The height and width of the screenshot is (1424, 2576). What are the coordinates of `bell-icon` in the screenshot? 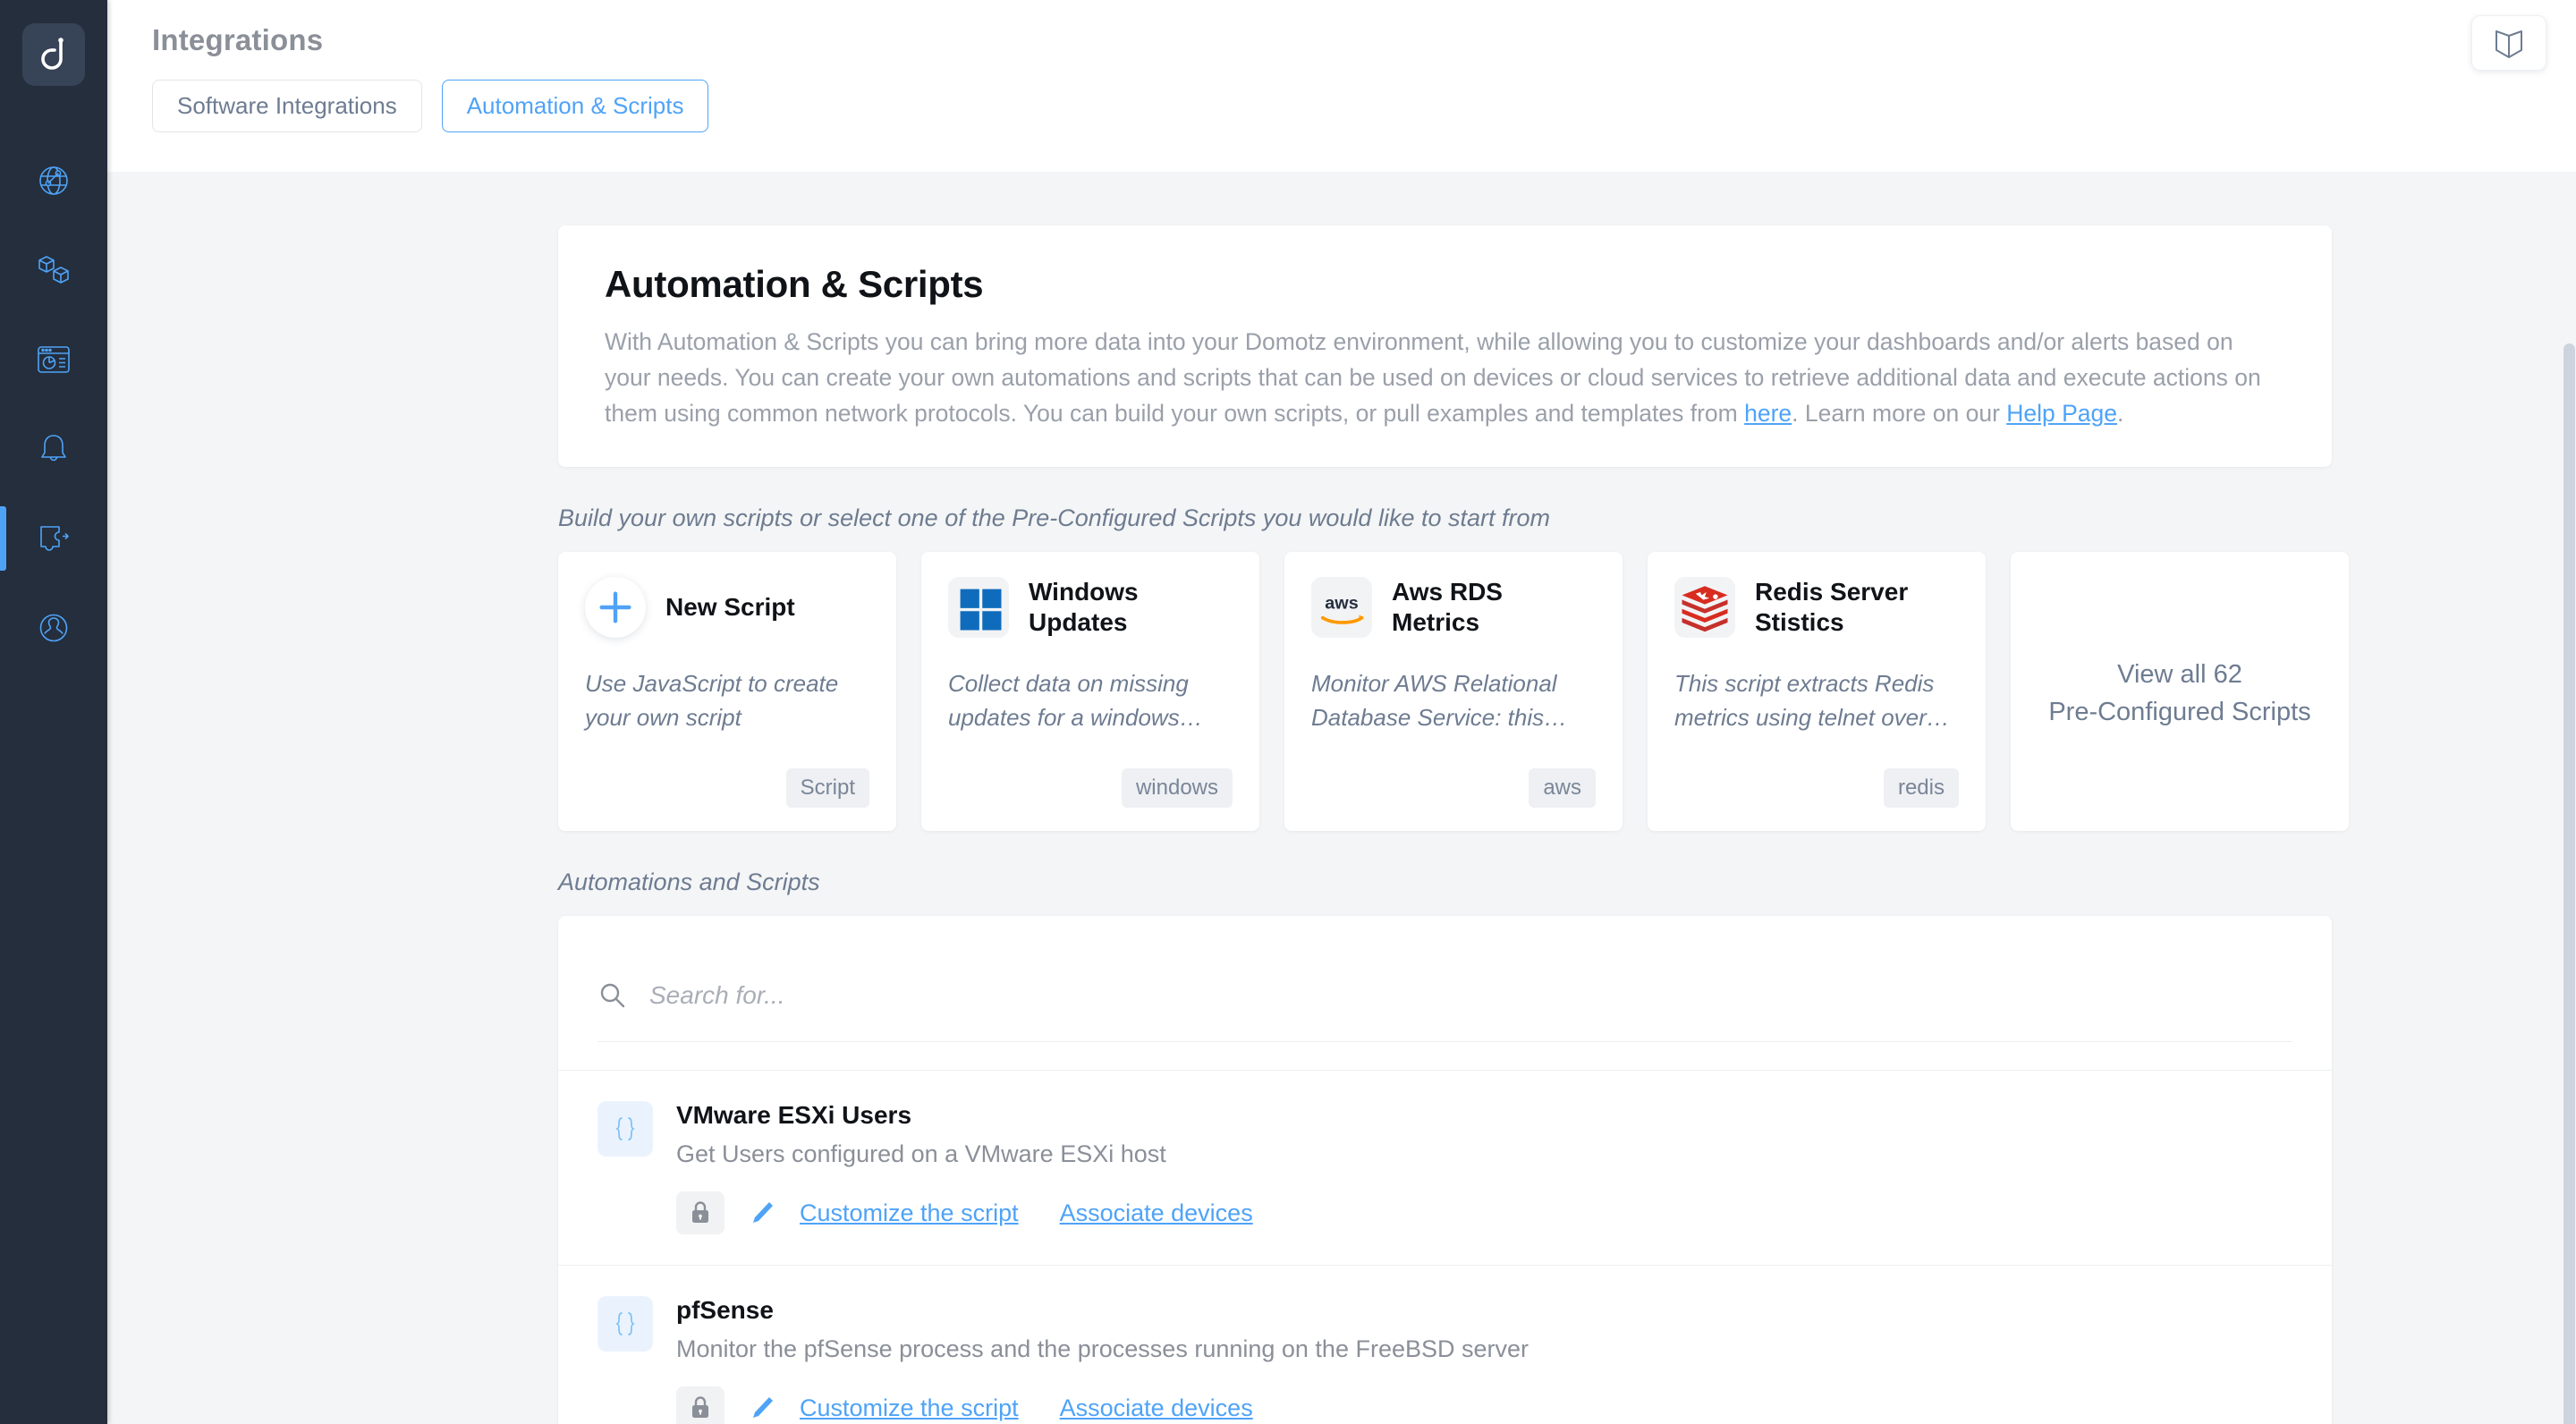 It's located at (53, 448).